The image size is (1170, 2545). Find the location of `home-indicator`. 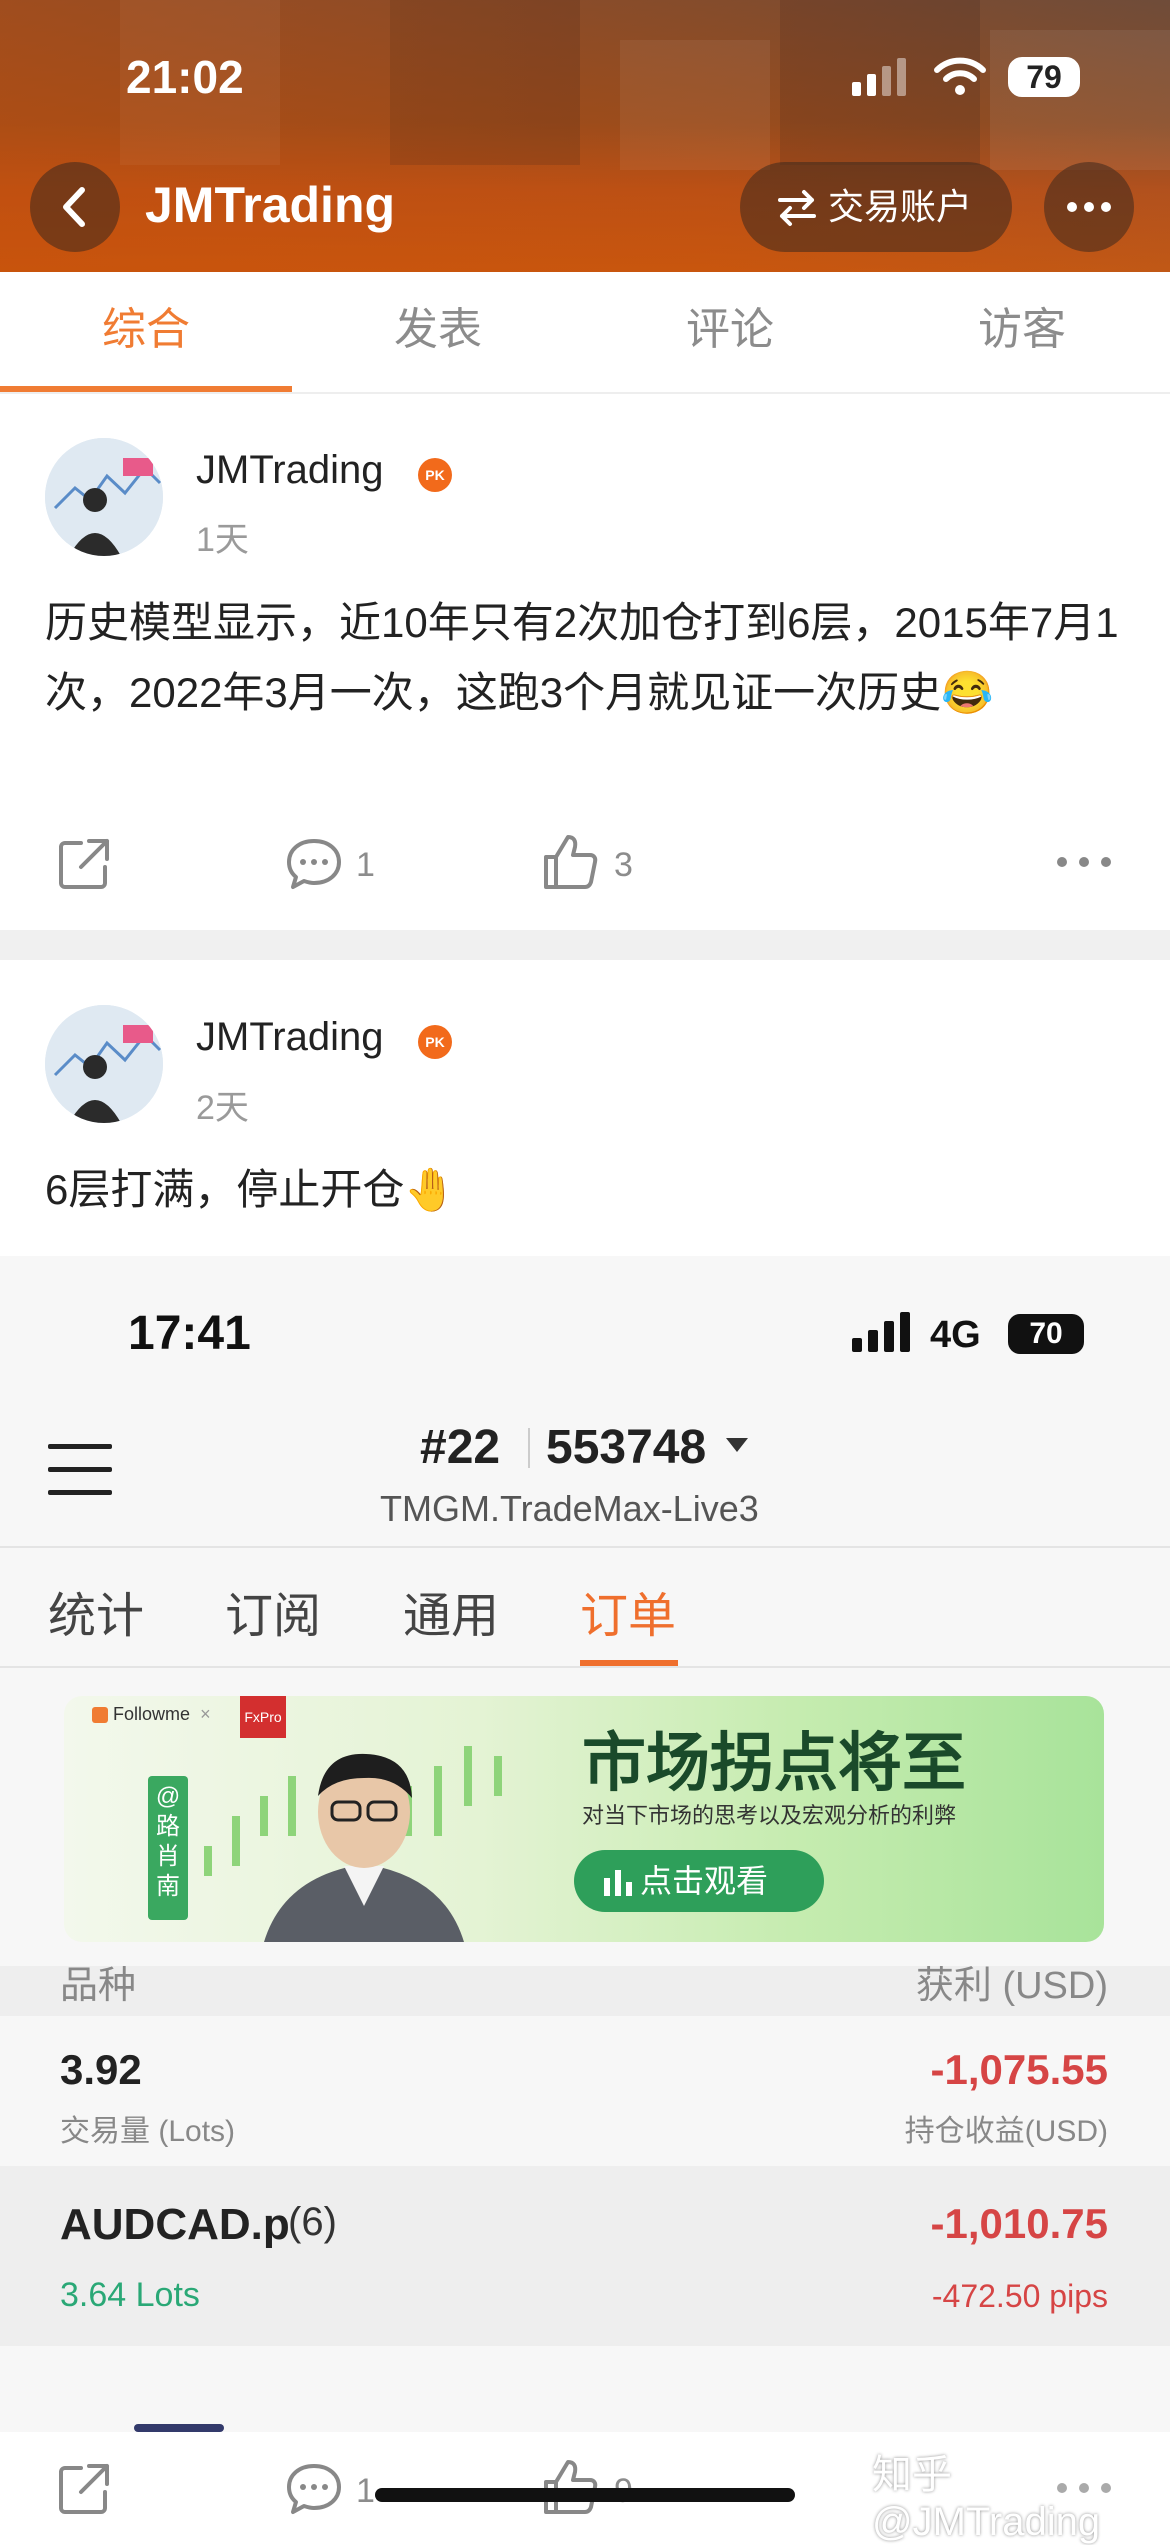

home-indicator is located at coordinates (585, 2495).